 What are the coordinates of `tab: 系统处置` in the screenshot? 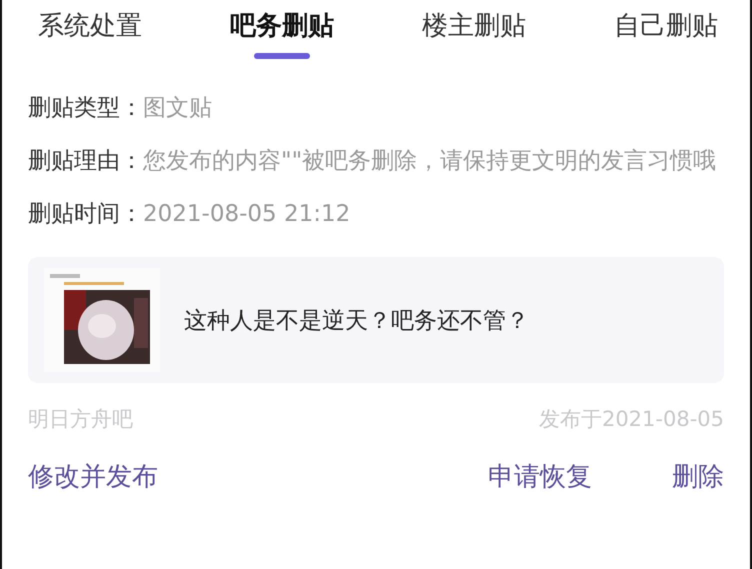 It's located at (90, 35).